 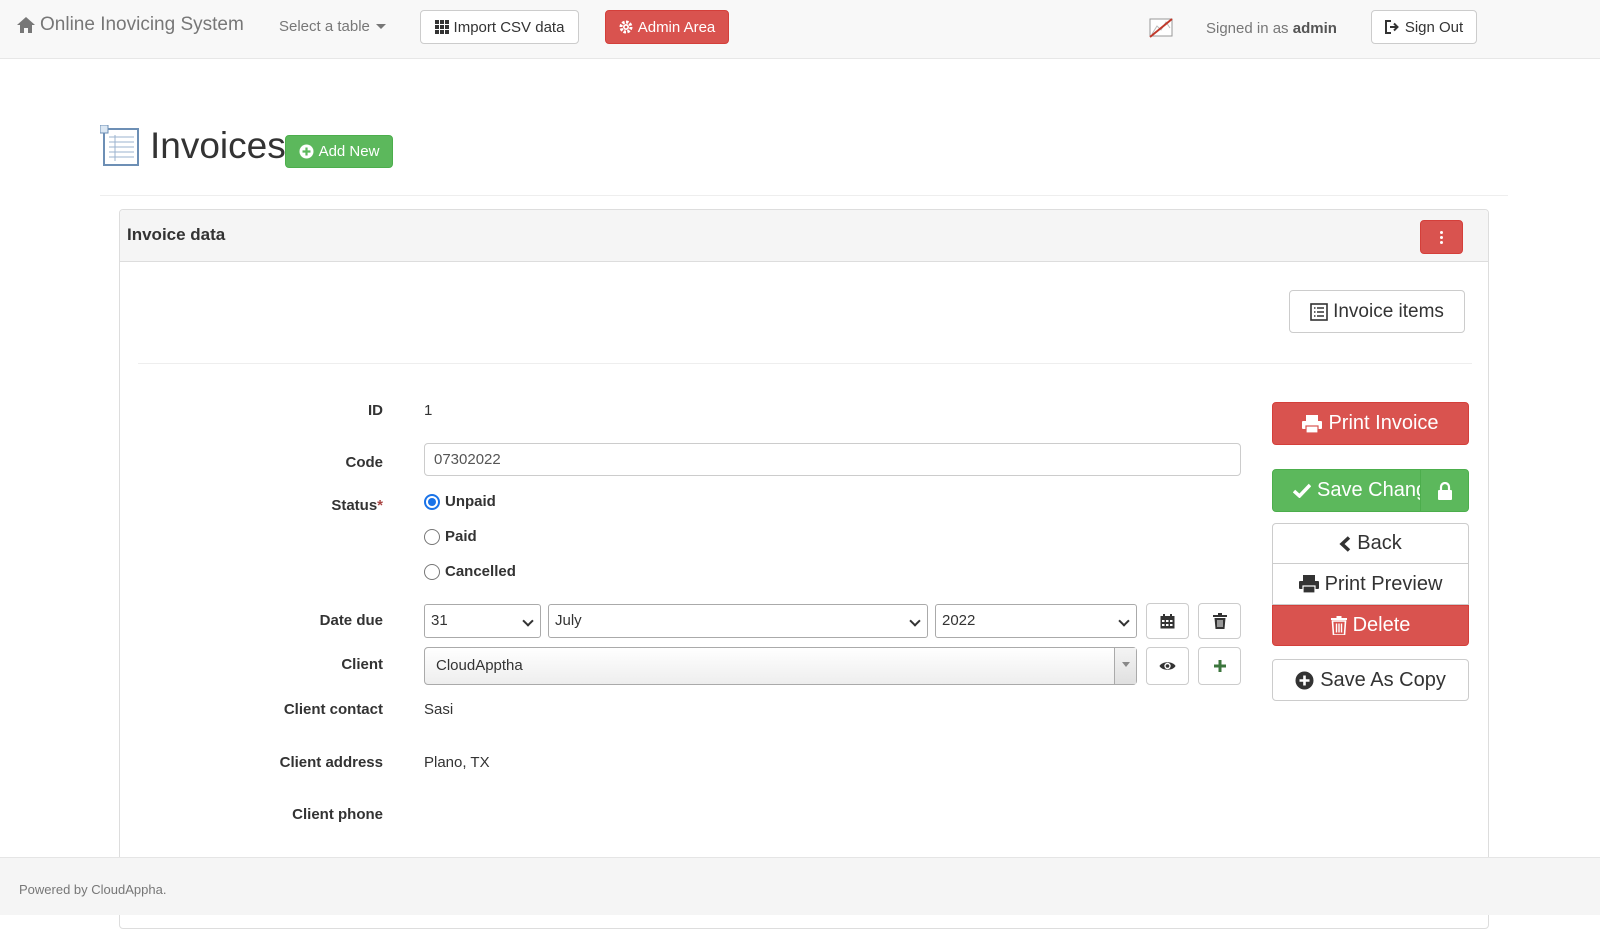 I want to click on status-label: Status*, so click(x=357, y=505).